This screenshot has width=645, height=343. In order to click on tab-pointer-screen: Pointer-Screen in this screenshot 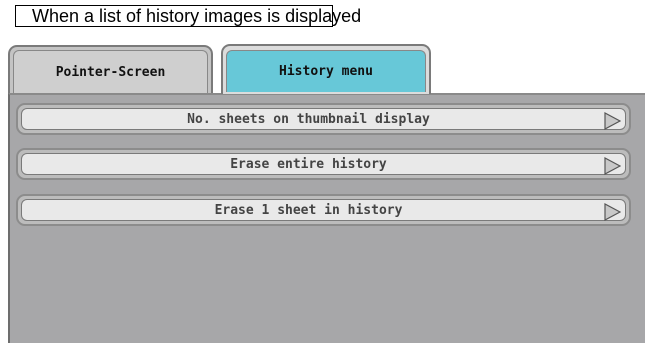, I will do `click(110, 69)`.